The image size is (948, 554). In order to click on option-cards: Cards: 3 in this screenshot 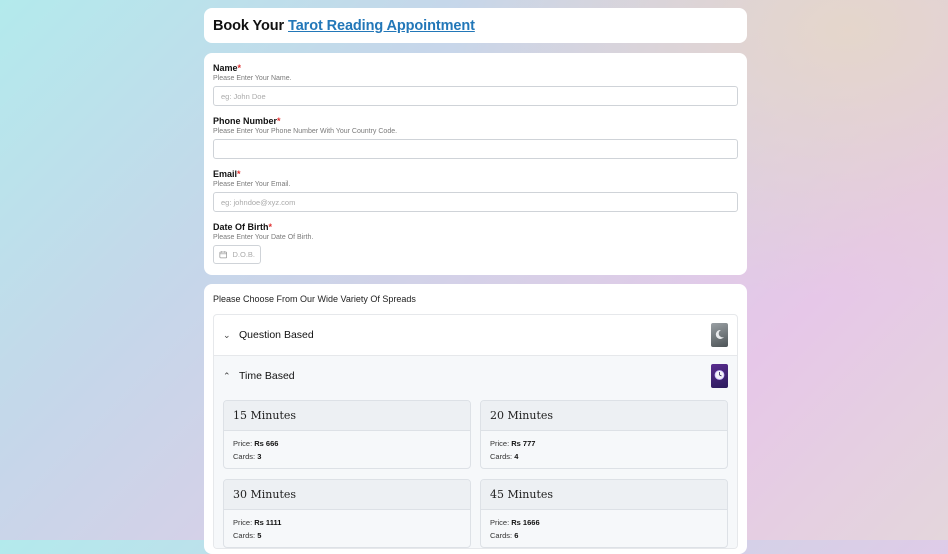, I will do `click(247, 456)`.